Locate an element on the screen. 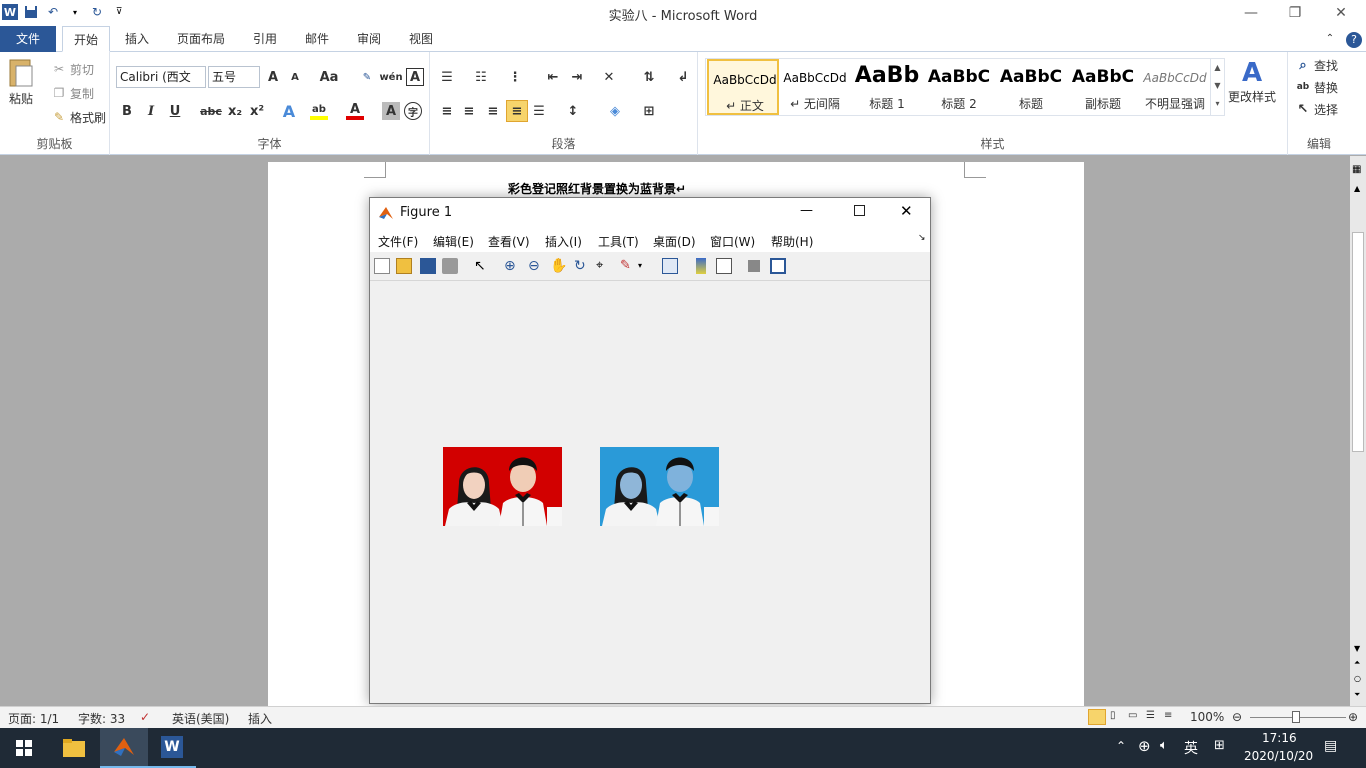 This screenshot has height=768, width=1366. scroll-down-icon: ▼ is located at coordinates (1357, 648).